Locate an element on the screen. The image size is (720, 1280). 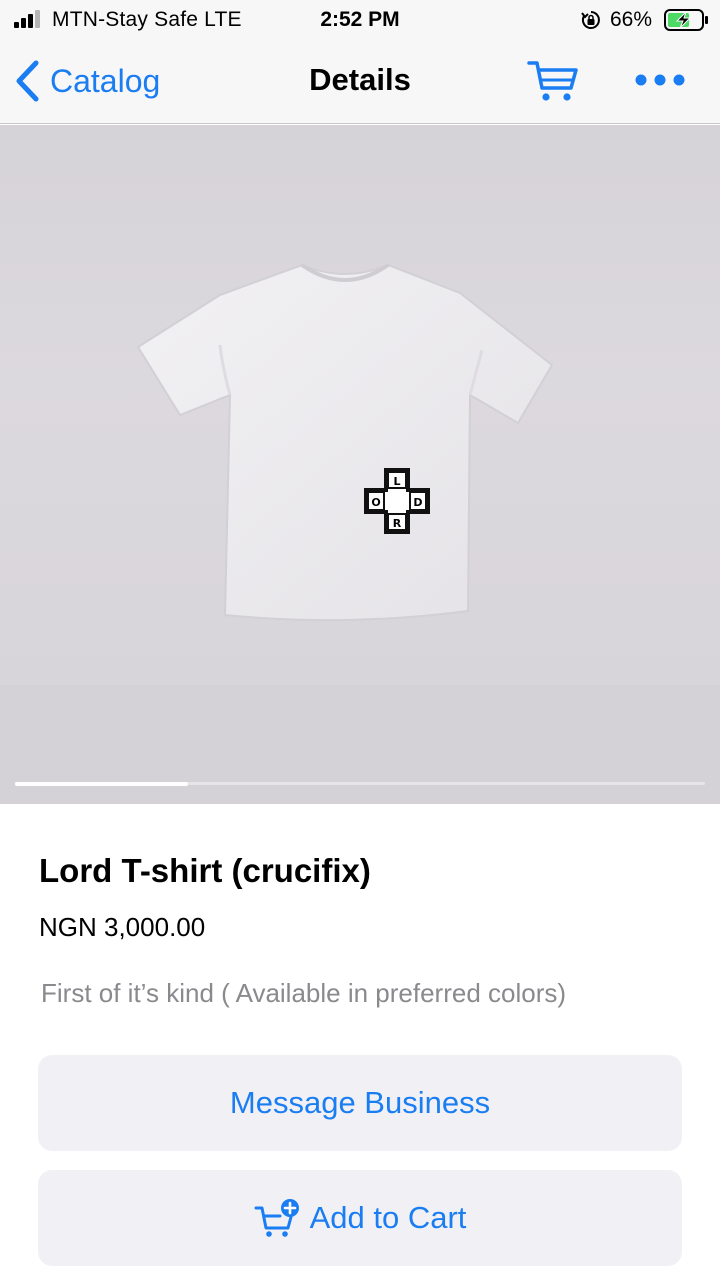
message-business-label: Message Business is located at coordinates (360, 1102).